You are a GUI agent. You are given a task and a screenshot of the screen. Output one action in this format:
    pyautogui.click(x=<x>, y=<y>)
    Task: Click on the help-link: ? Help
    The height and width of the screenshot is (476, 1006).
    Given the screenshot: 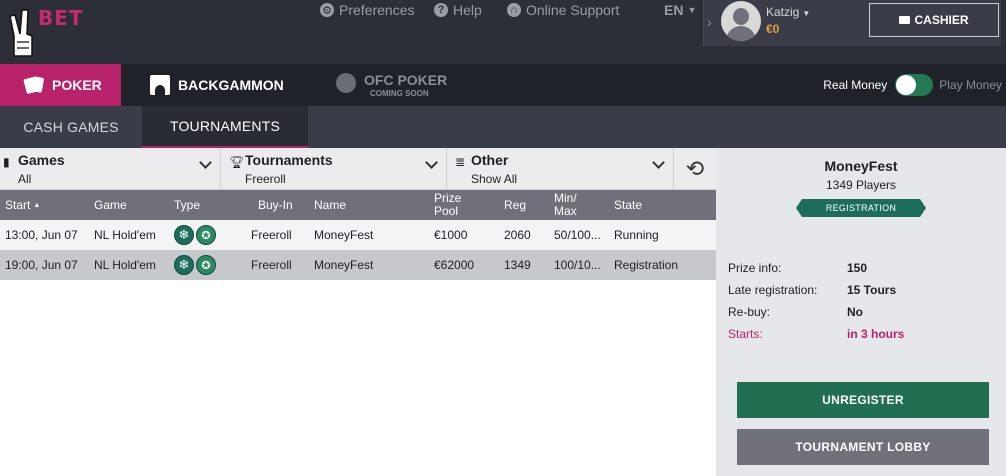 What is the action you would take?
    pyautogui.click(x=458, y=10)
    